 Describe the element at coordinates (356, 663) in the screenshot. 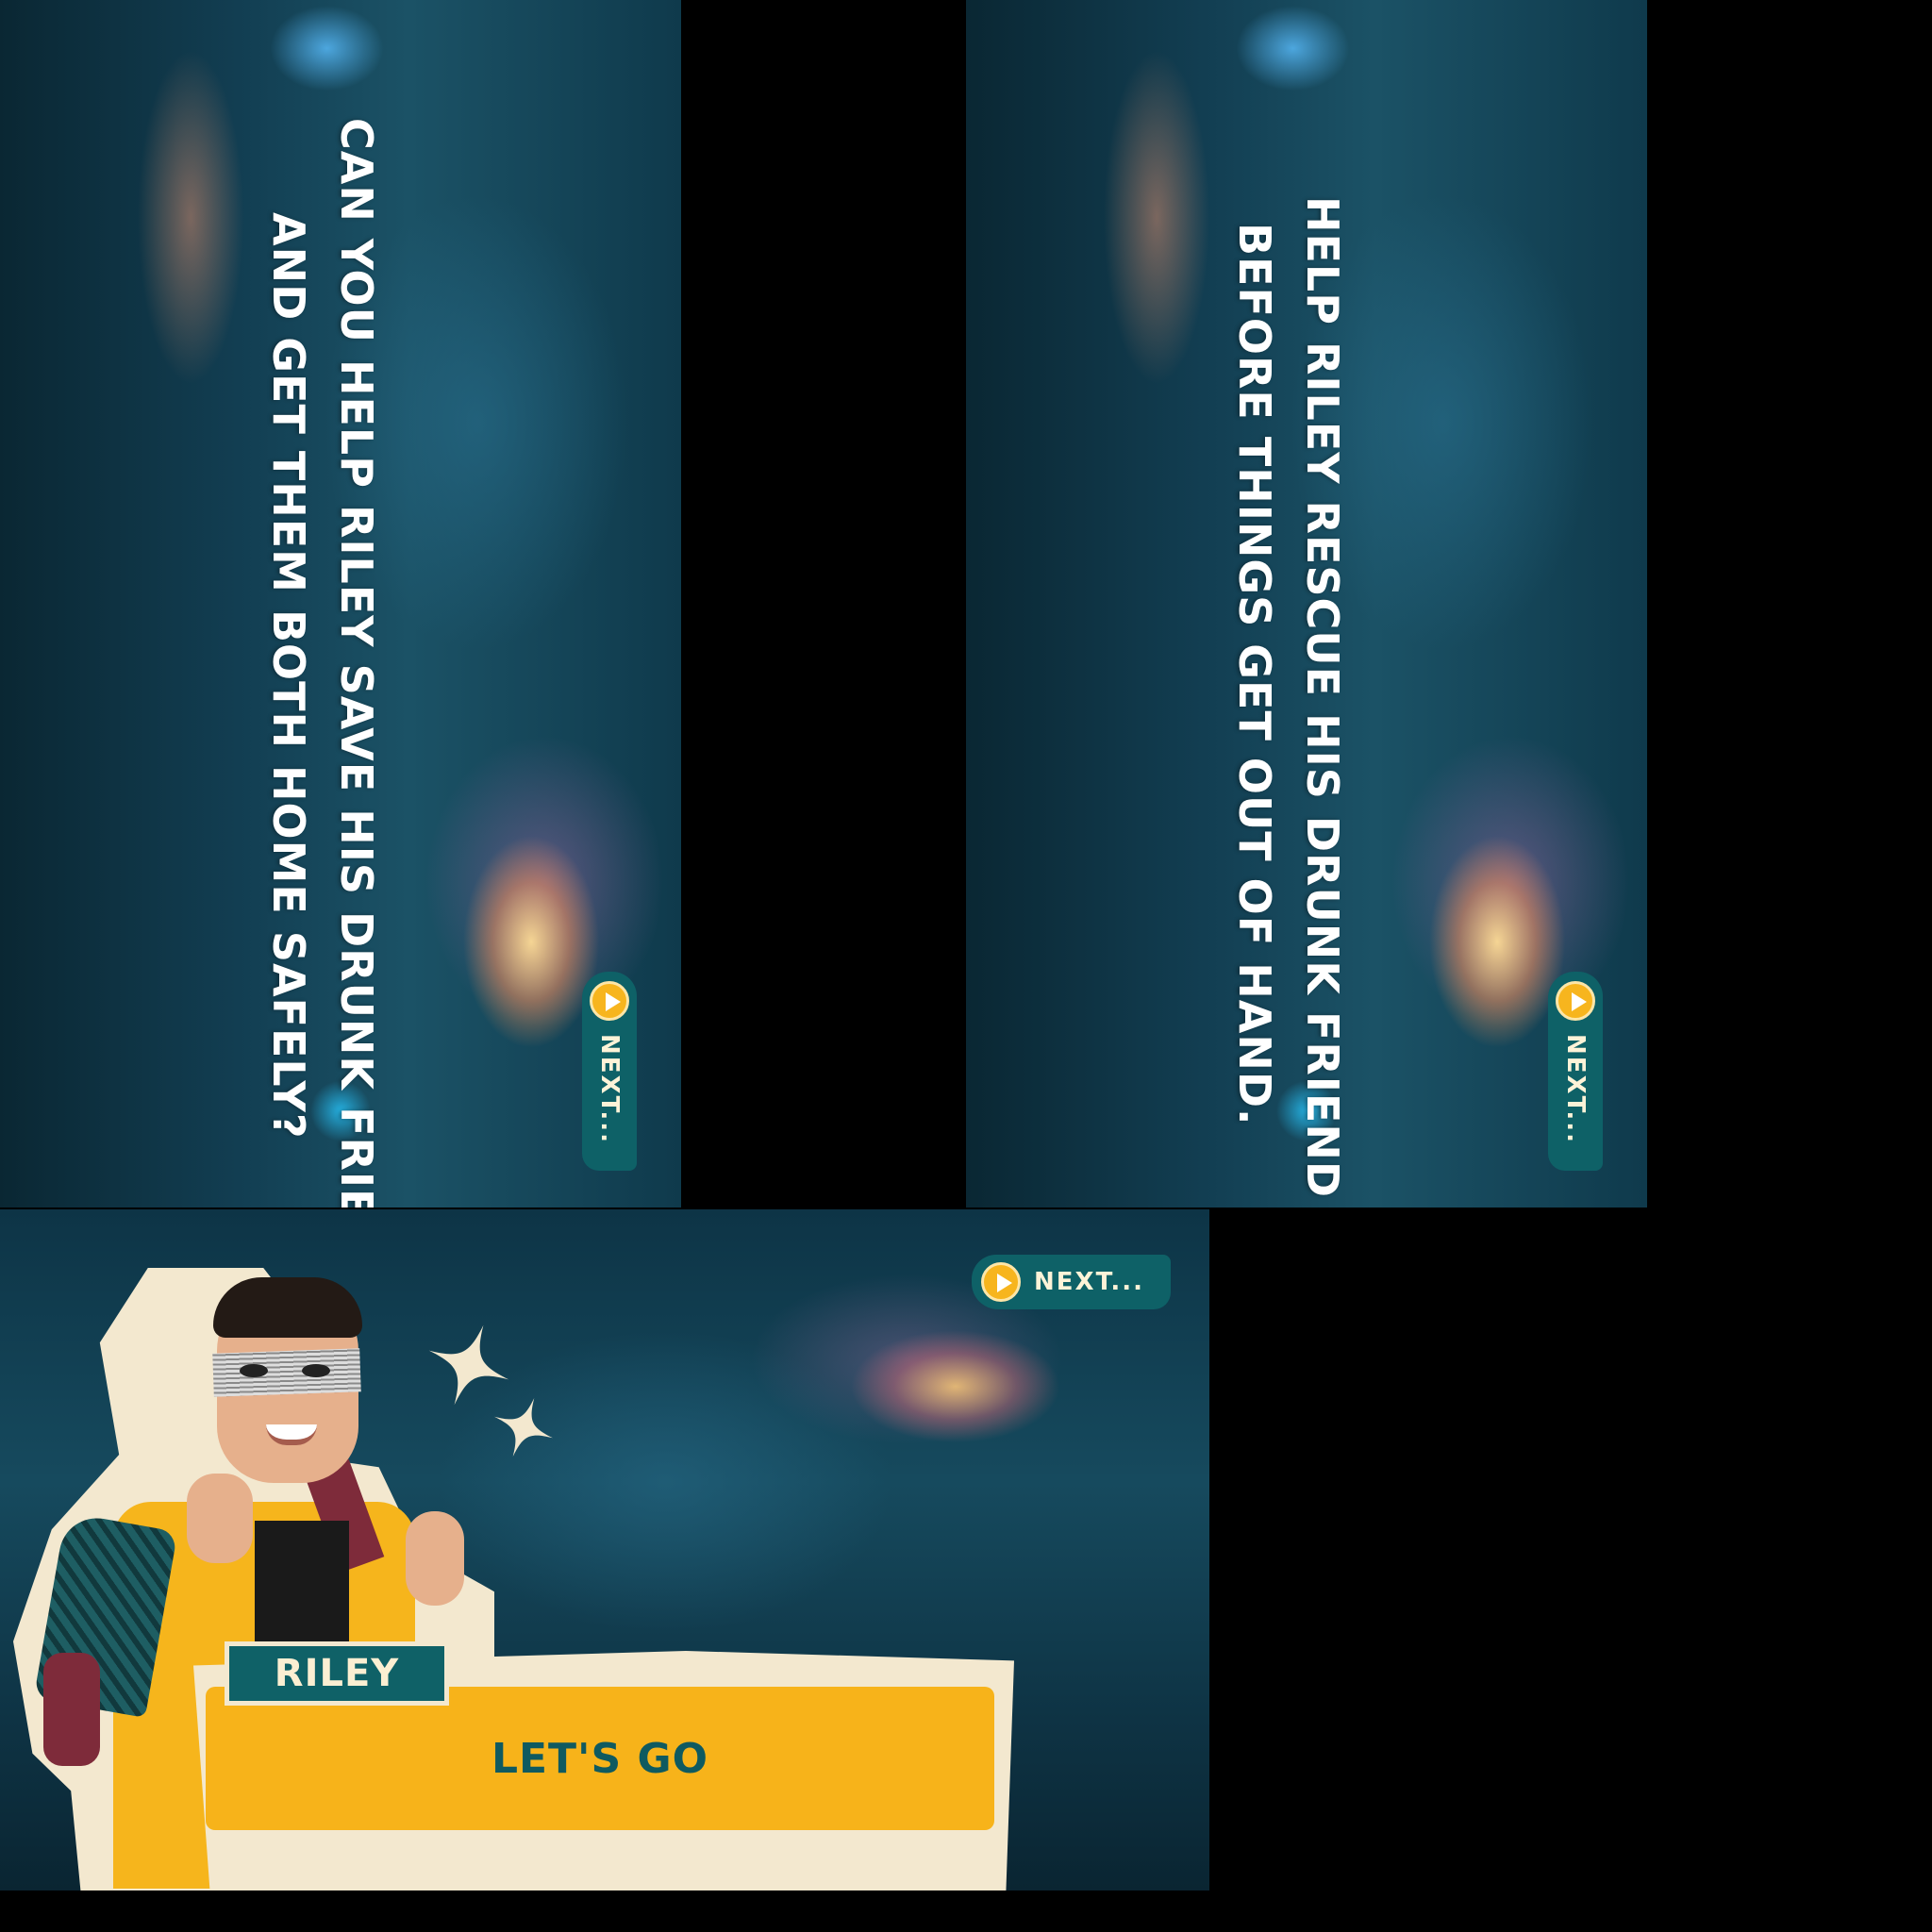

I see `scene-line-1: CAN YOU HELP RILEY SAVE HIS DRUNK FRIEND` at that location.